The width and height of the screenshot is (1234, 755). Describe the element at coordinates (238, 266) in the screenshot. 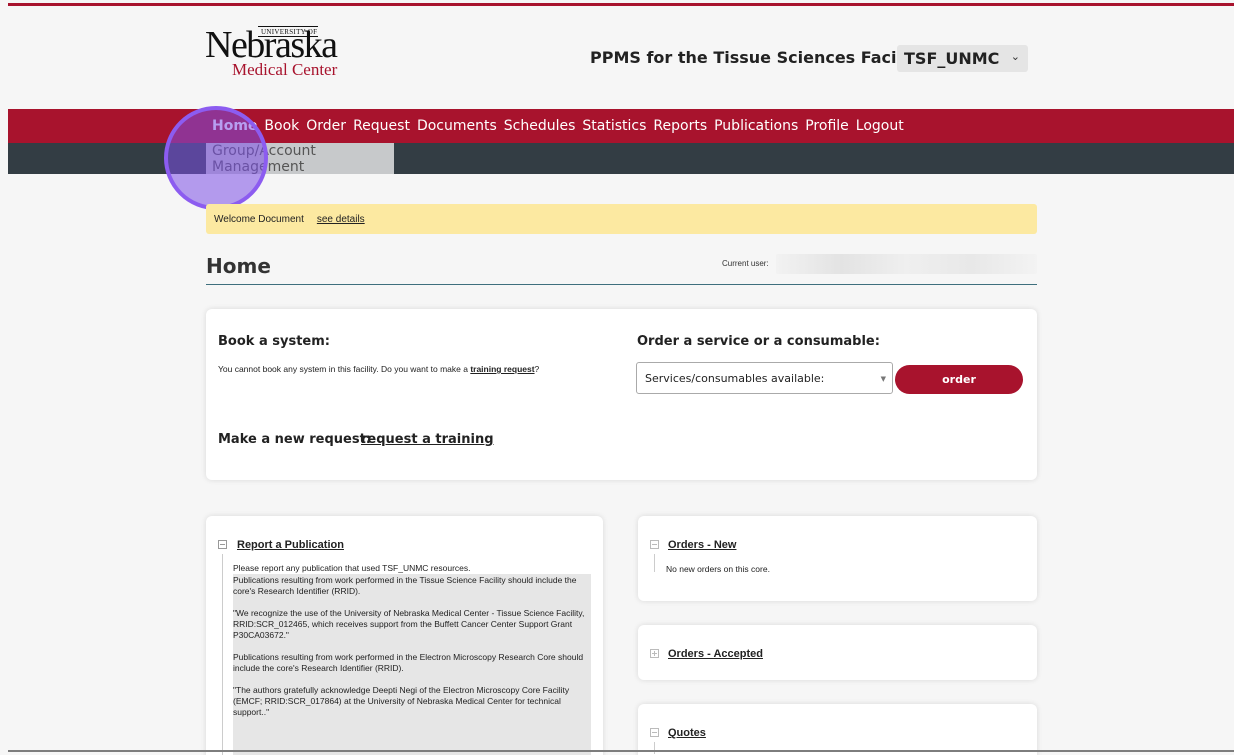

I see `page-title: Home` at that location.